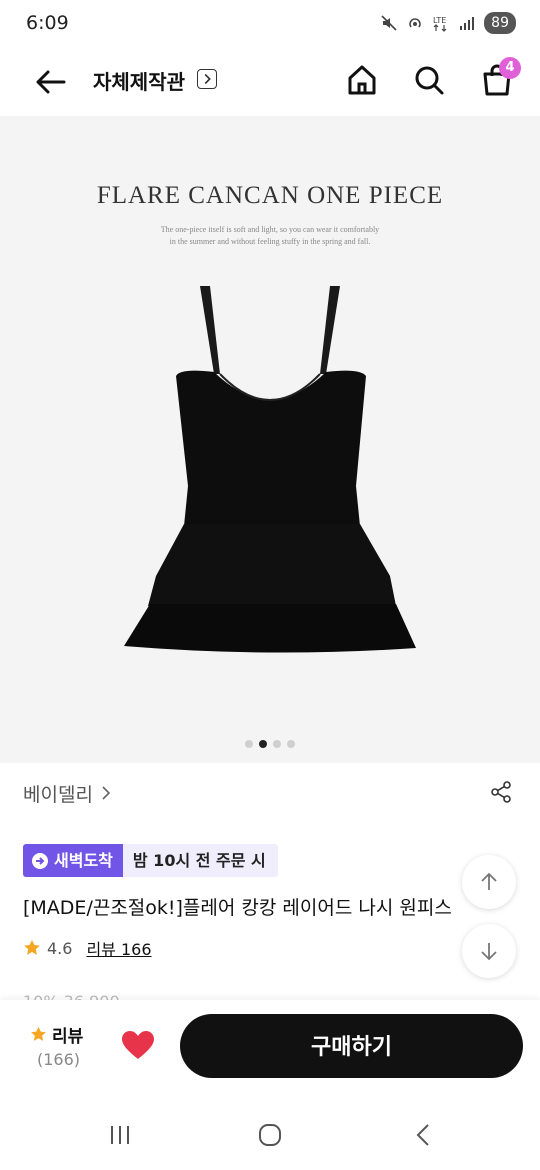  Describe the element at coordinates (263, 744) in the screenshot. I see `carousel-dot-active` at that location.